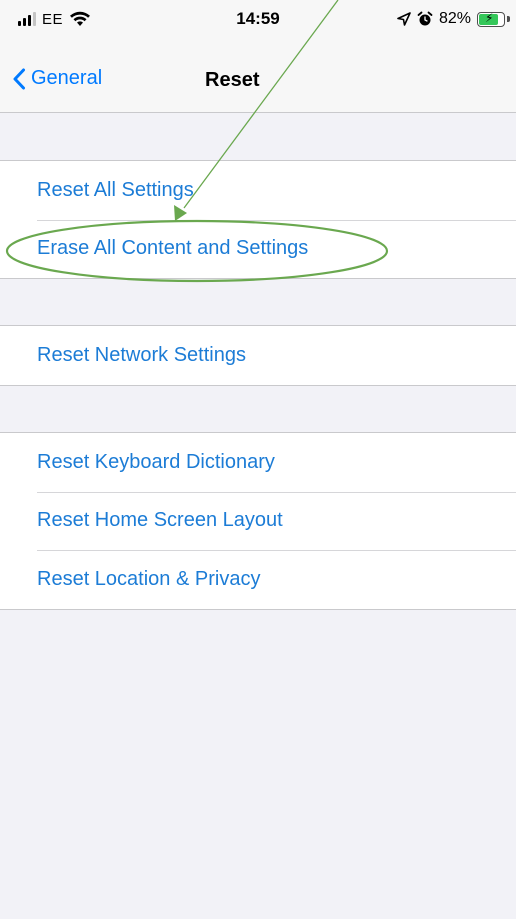 This screenshot has width=516, height=919. Describe the element at coordinates (115, 189) in the screenshot. I see `row-label: Reset All Settings` at that location.